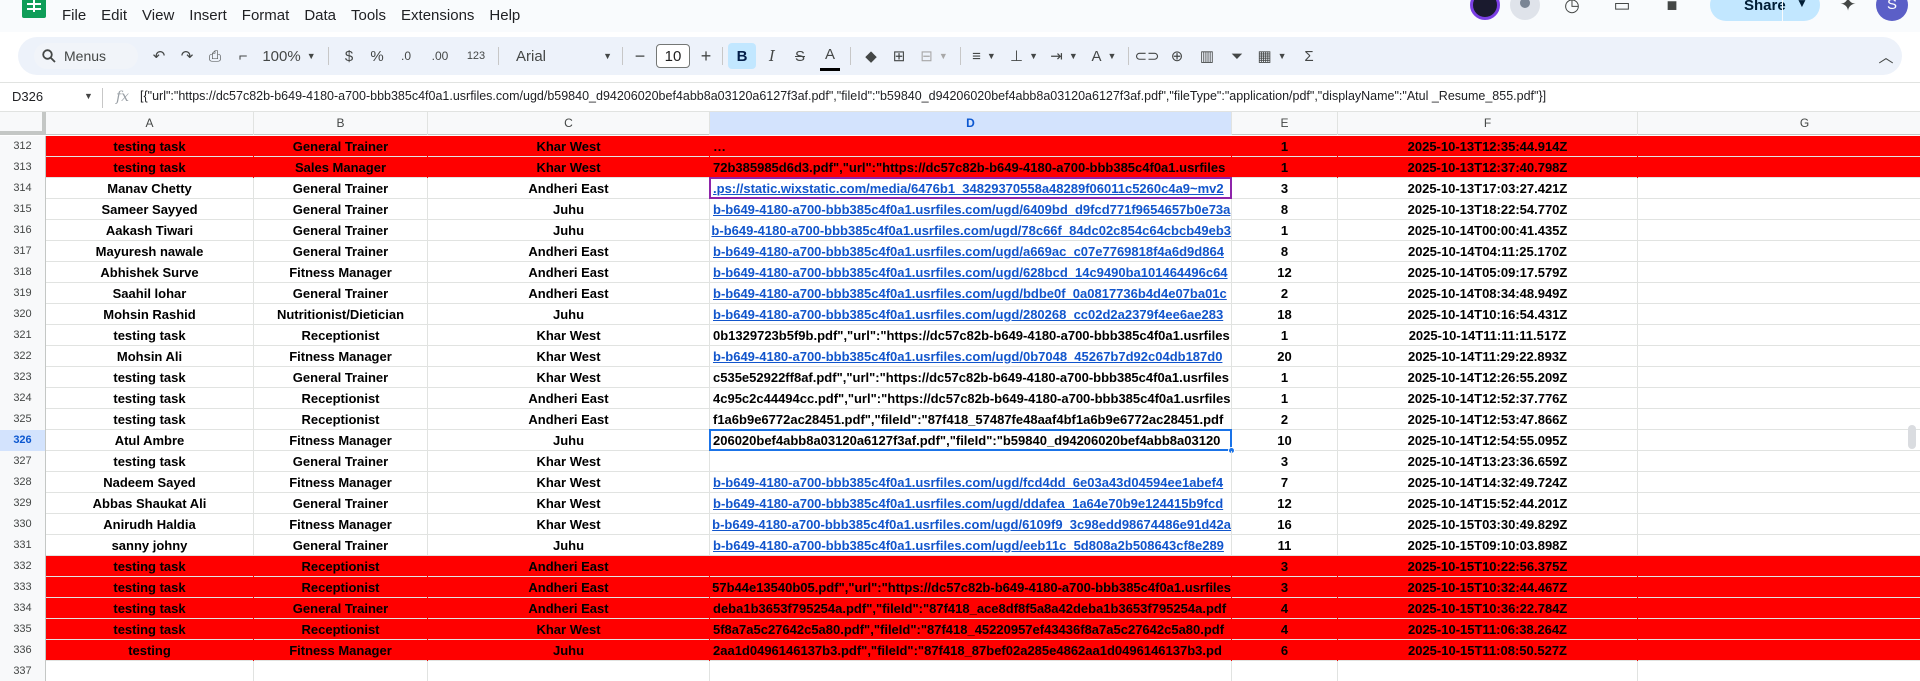 This screenshot has width=1920, height=681. Describe the element at coordinates (1488, 482) in the screenshot. I see `cell-f: 2025-10-14T14:32:49.724Z` at that location.